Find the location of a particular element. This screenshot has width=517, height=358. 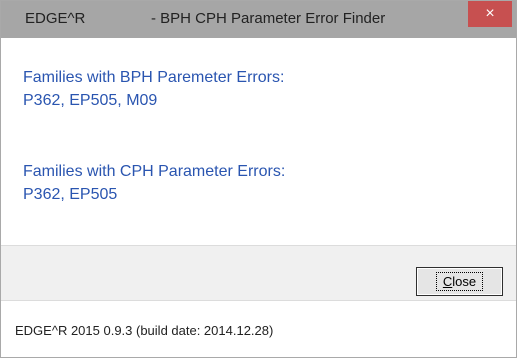

close-icon: × is located at coordinates (490, 14).